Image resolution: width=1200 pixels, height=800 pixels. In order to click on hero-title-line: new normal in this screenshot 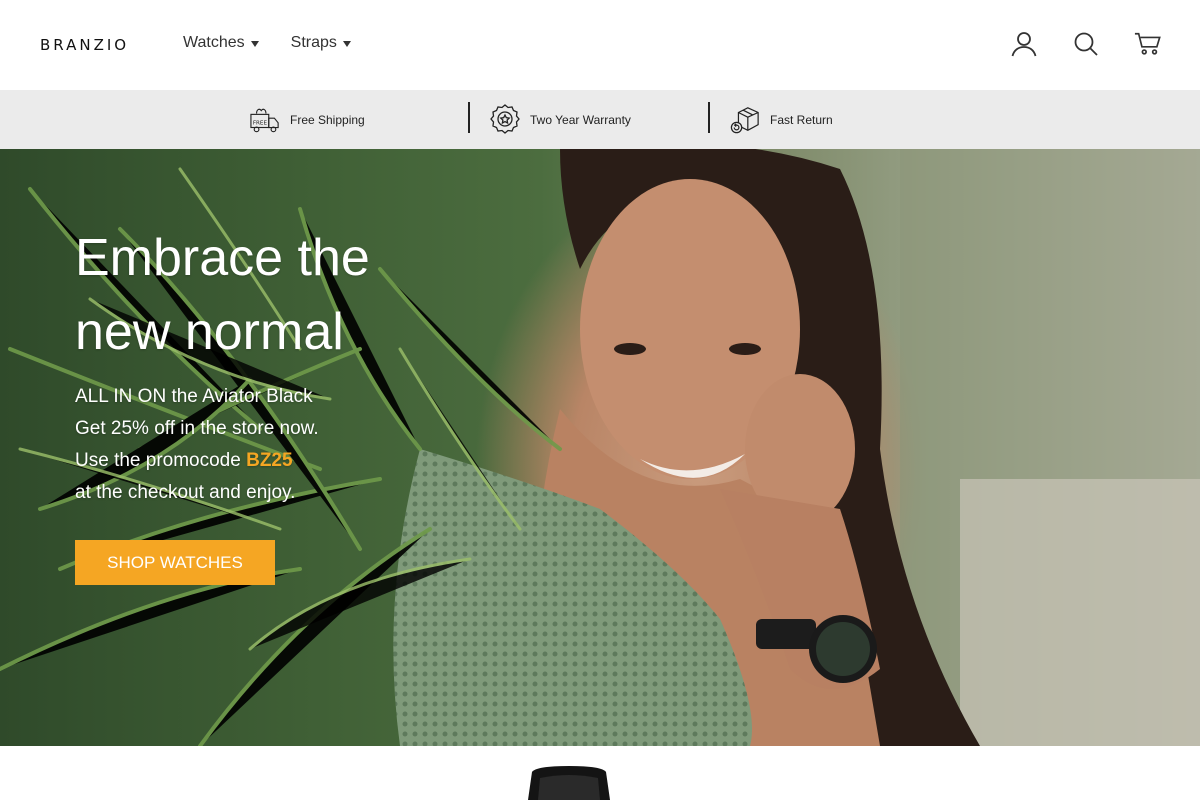, I will do `click(209, 332)`.